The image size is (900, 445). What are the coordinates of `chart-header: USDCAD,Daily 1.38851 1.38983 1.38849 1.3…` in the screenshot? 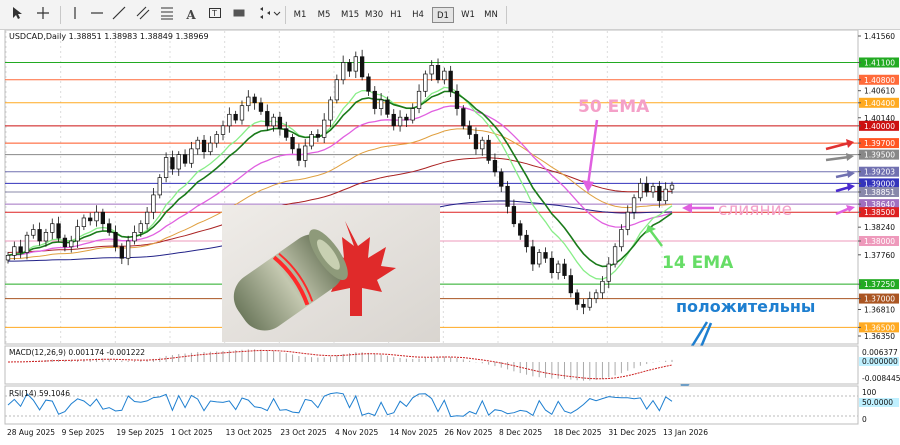 It's located at (109, 36).